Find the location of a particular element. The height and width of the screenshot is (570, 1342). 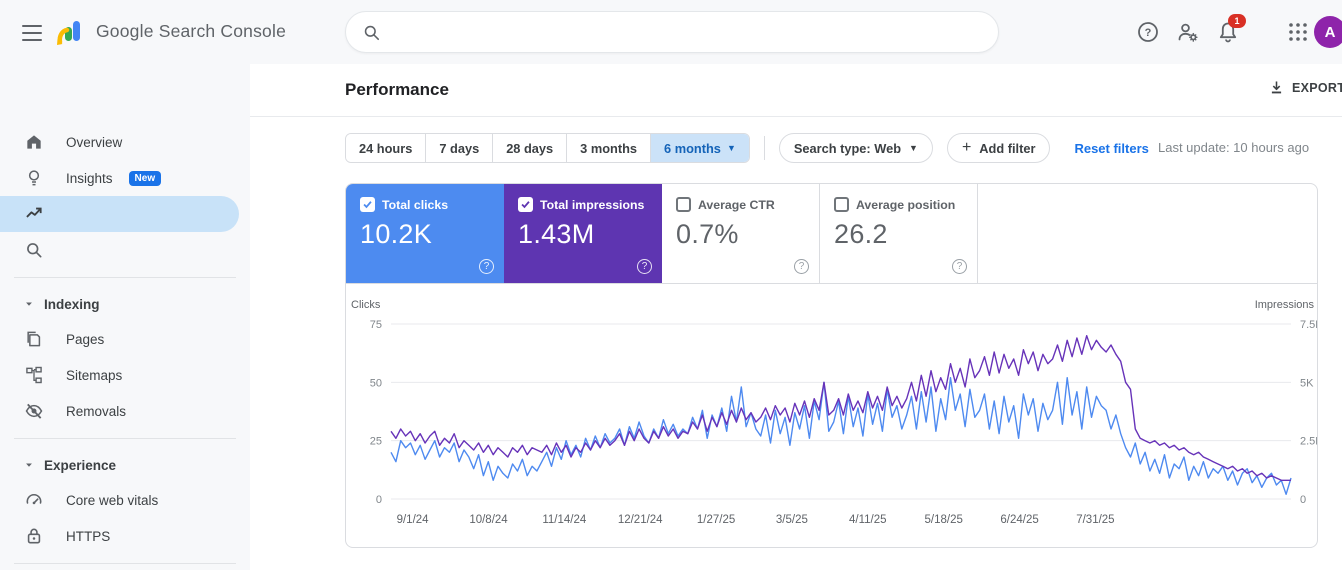

sidebar-item-performance is located at coordinates (119, 214).